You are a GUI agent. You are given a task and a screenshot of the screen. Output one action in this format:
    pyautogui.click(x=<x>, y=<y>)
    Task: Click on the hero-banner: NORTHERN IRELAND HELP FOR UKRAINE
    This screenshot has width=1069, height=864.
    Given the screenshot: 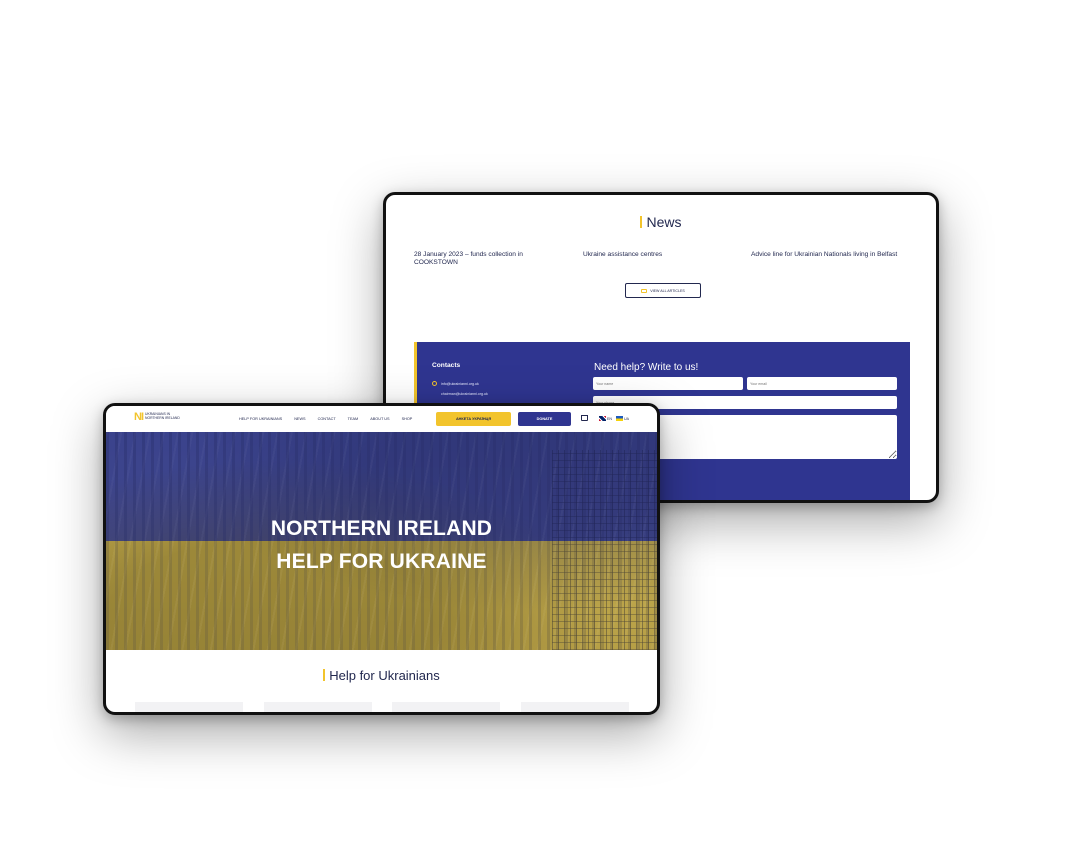 What is the action you would take?
    pyautogui.click(x=381, y=541)
    